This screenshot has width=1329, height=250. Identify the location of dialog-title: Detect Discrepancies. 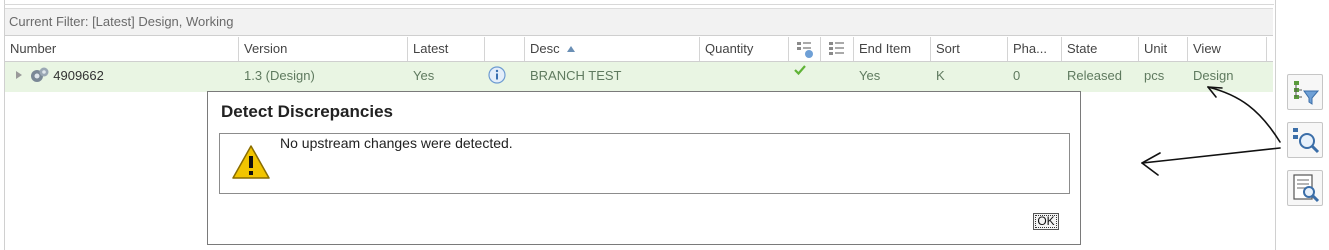
(307, 111).